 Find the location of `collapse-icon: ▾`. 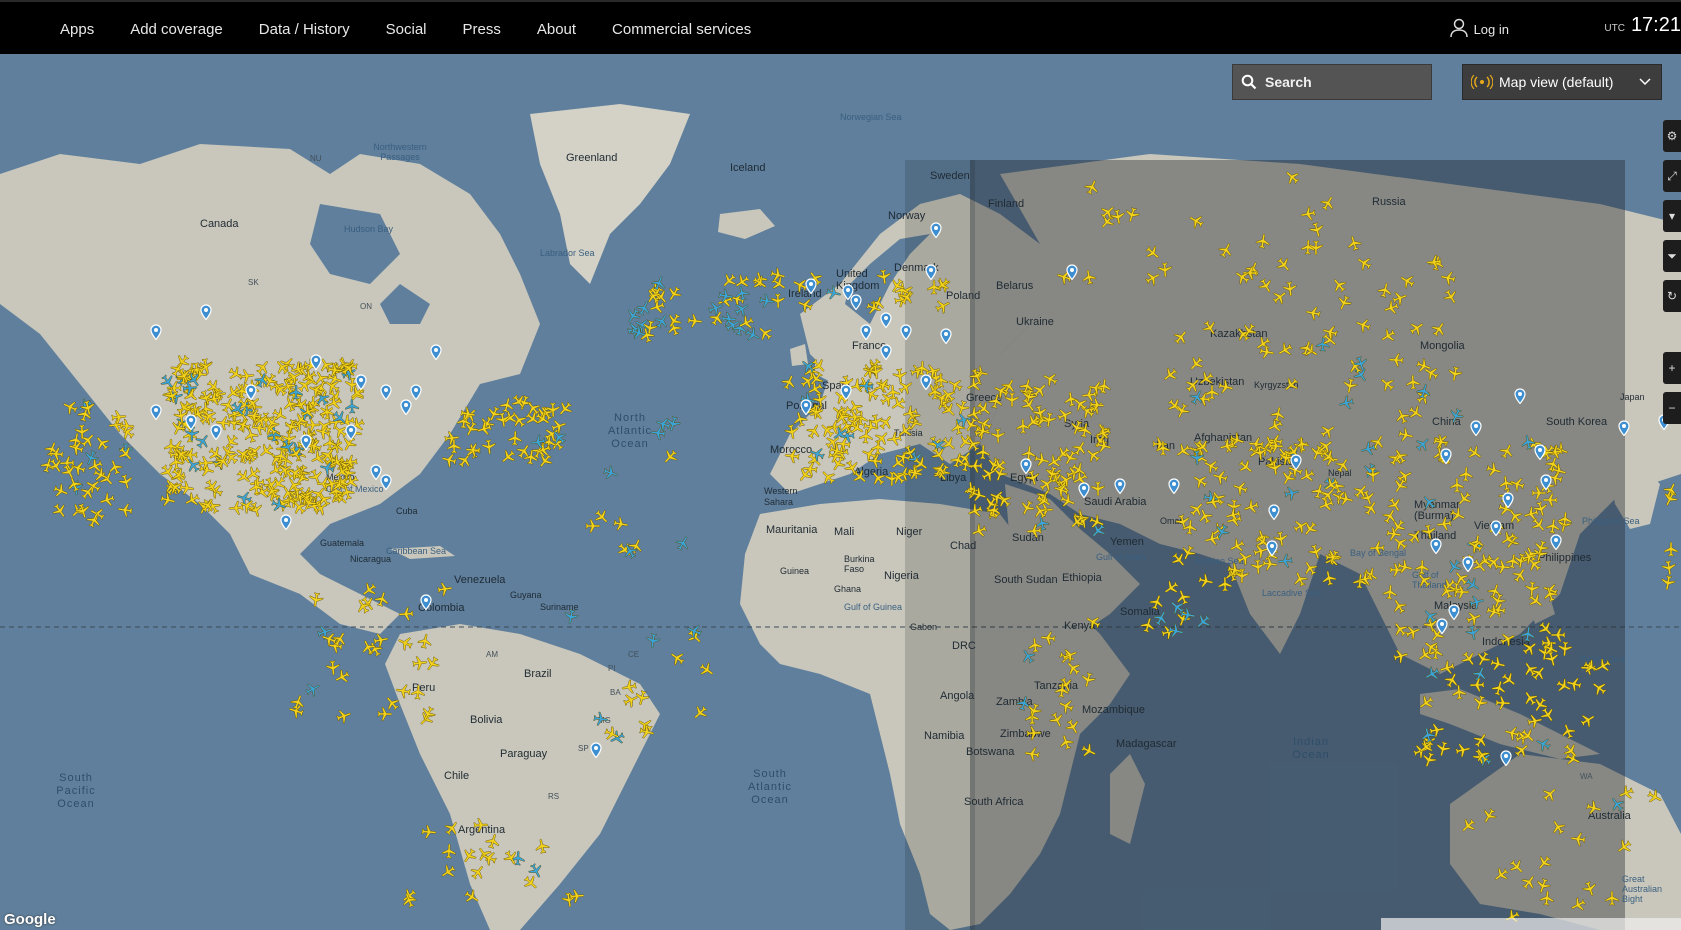

collapse-icon: ▾ is located at coordinates (1672, 216).